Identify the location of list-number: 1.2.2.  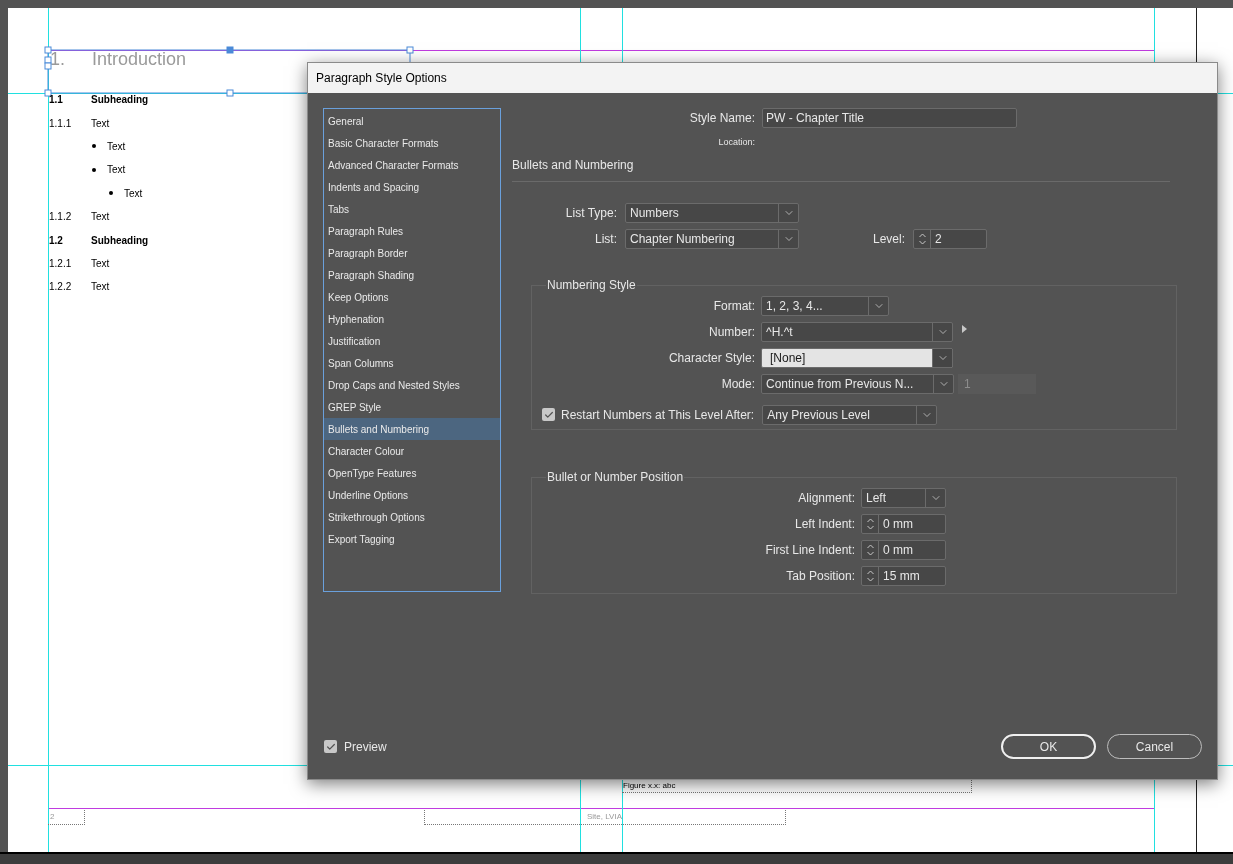
(61, 287).